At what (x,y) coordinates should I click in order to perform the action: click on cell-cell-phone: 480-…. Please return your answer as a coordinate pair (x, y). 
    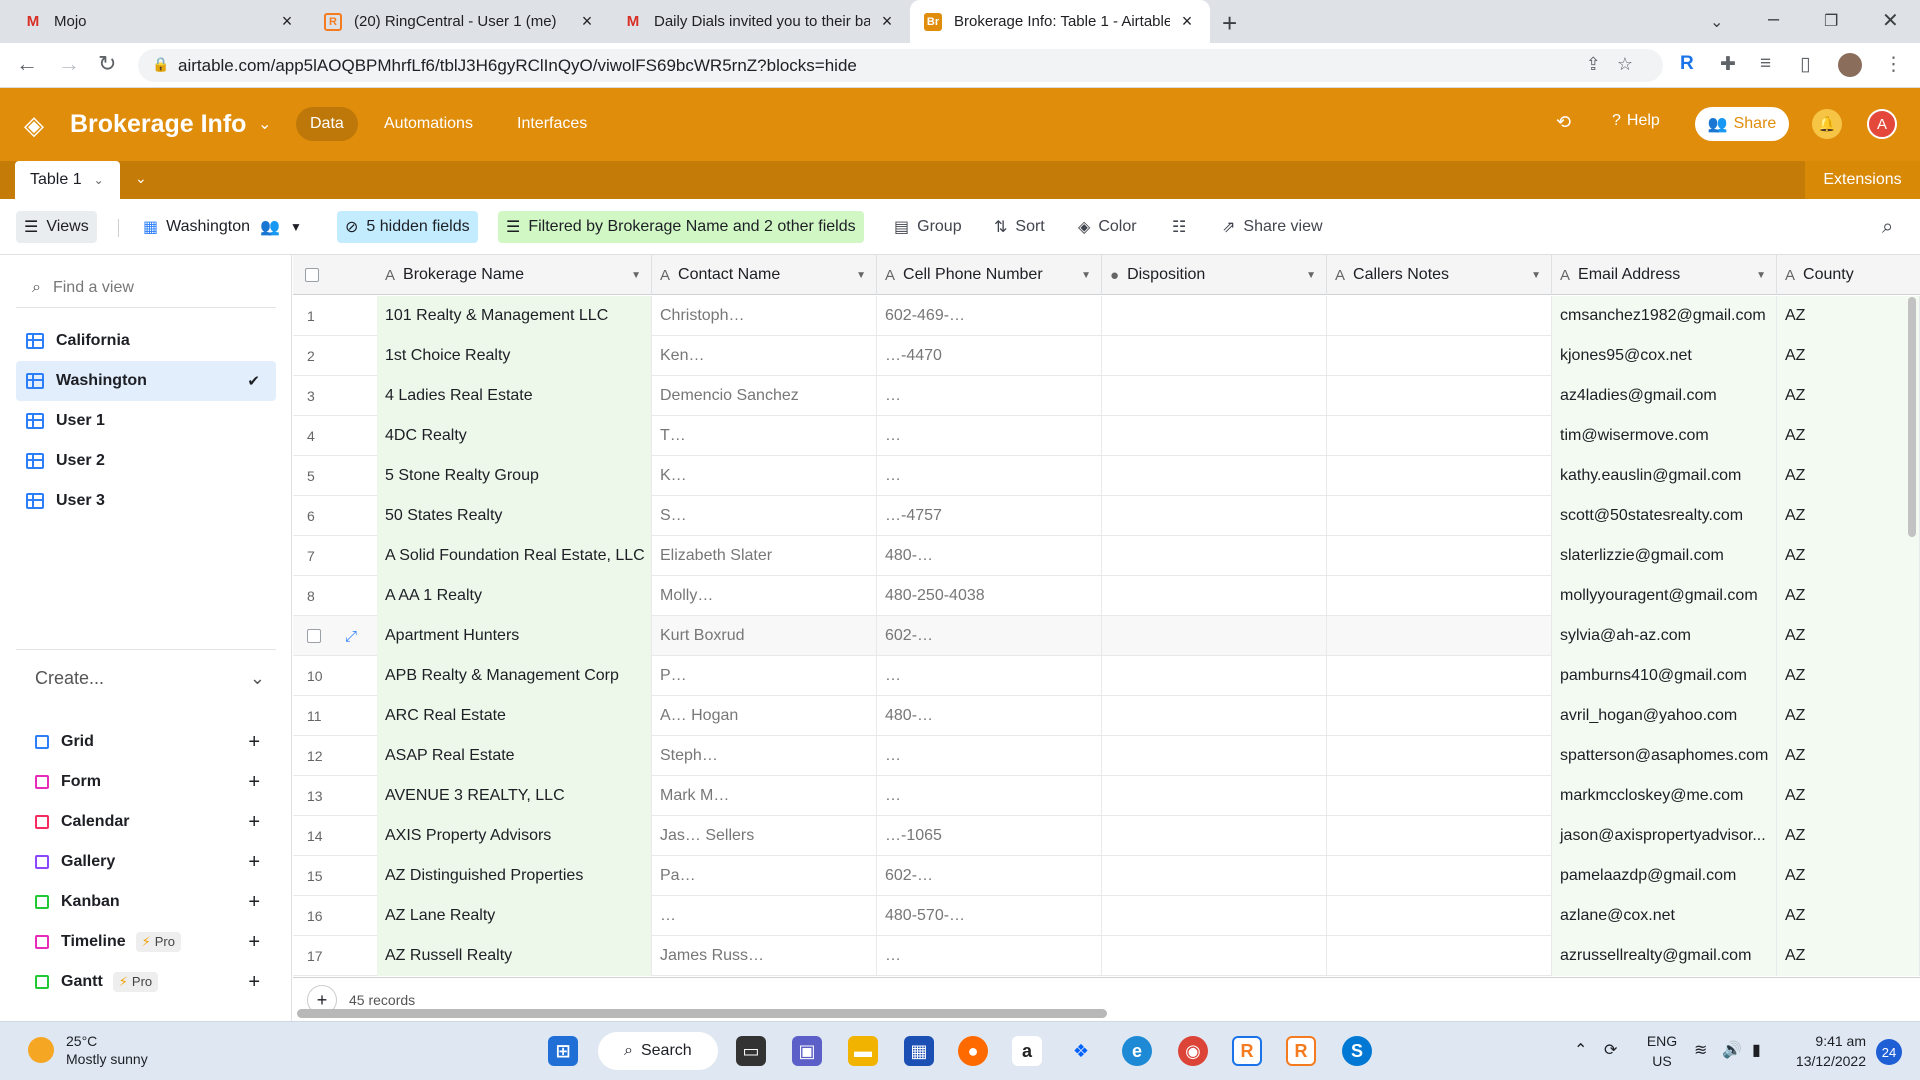
    Looking at the image, I should click on (989, 556).